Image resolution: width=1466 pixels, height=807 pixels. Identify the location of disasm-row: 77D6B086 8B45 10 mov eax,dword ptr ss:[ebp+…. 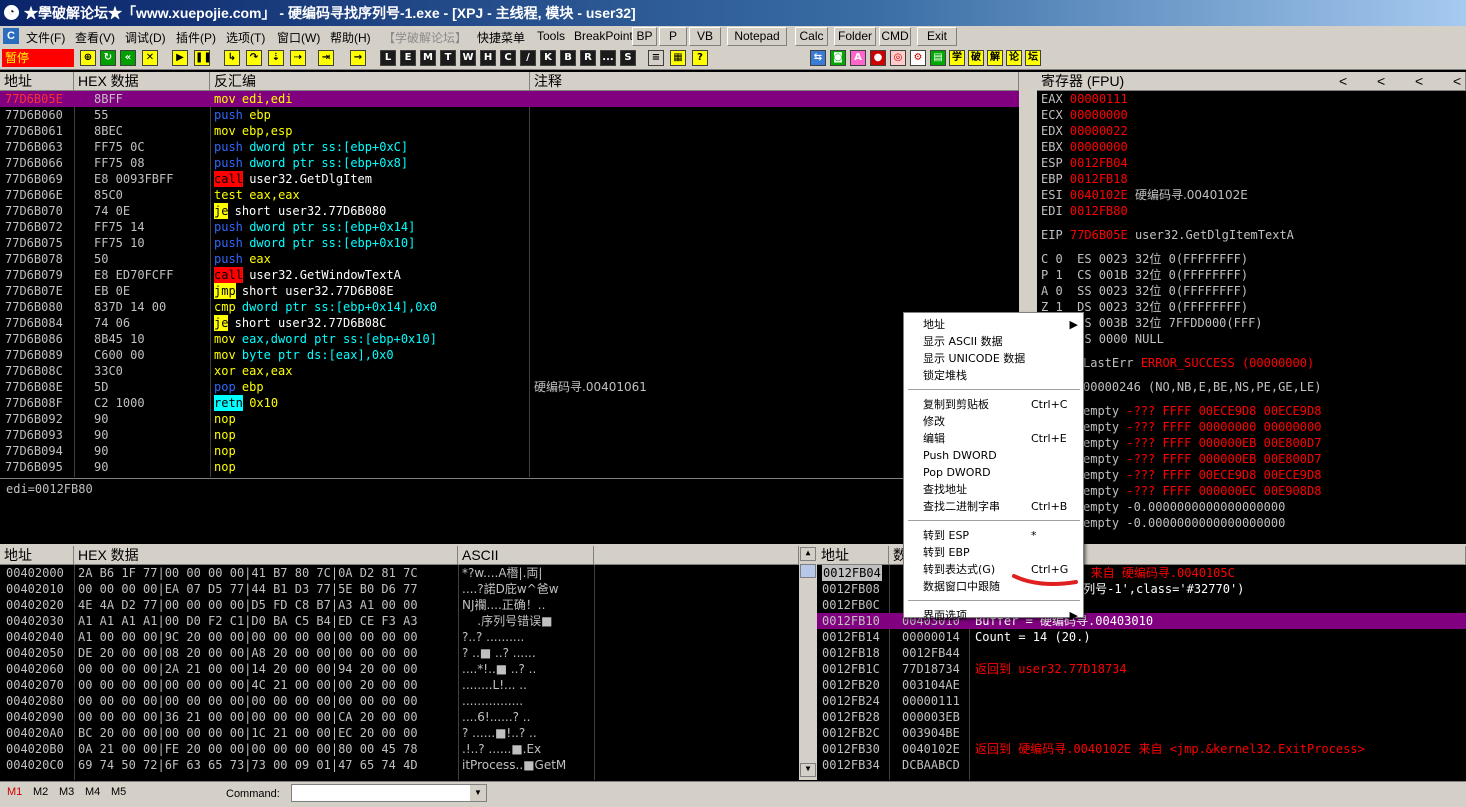
(509, 339).